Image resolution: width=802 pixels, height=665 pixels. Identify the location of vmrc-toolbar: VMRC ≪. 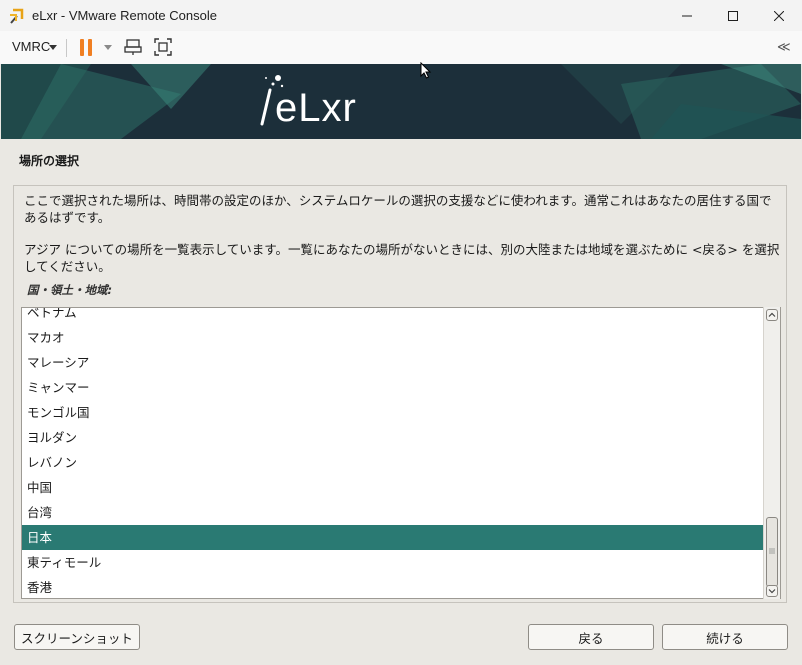
(401, 48).